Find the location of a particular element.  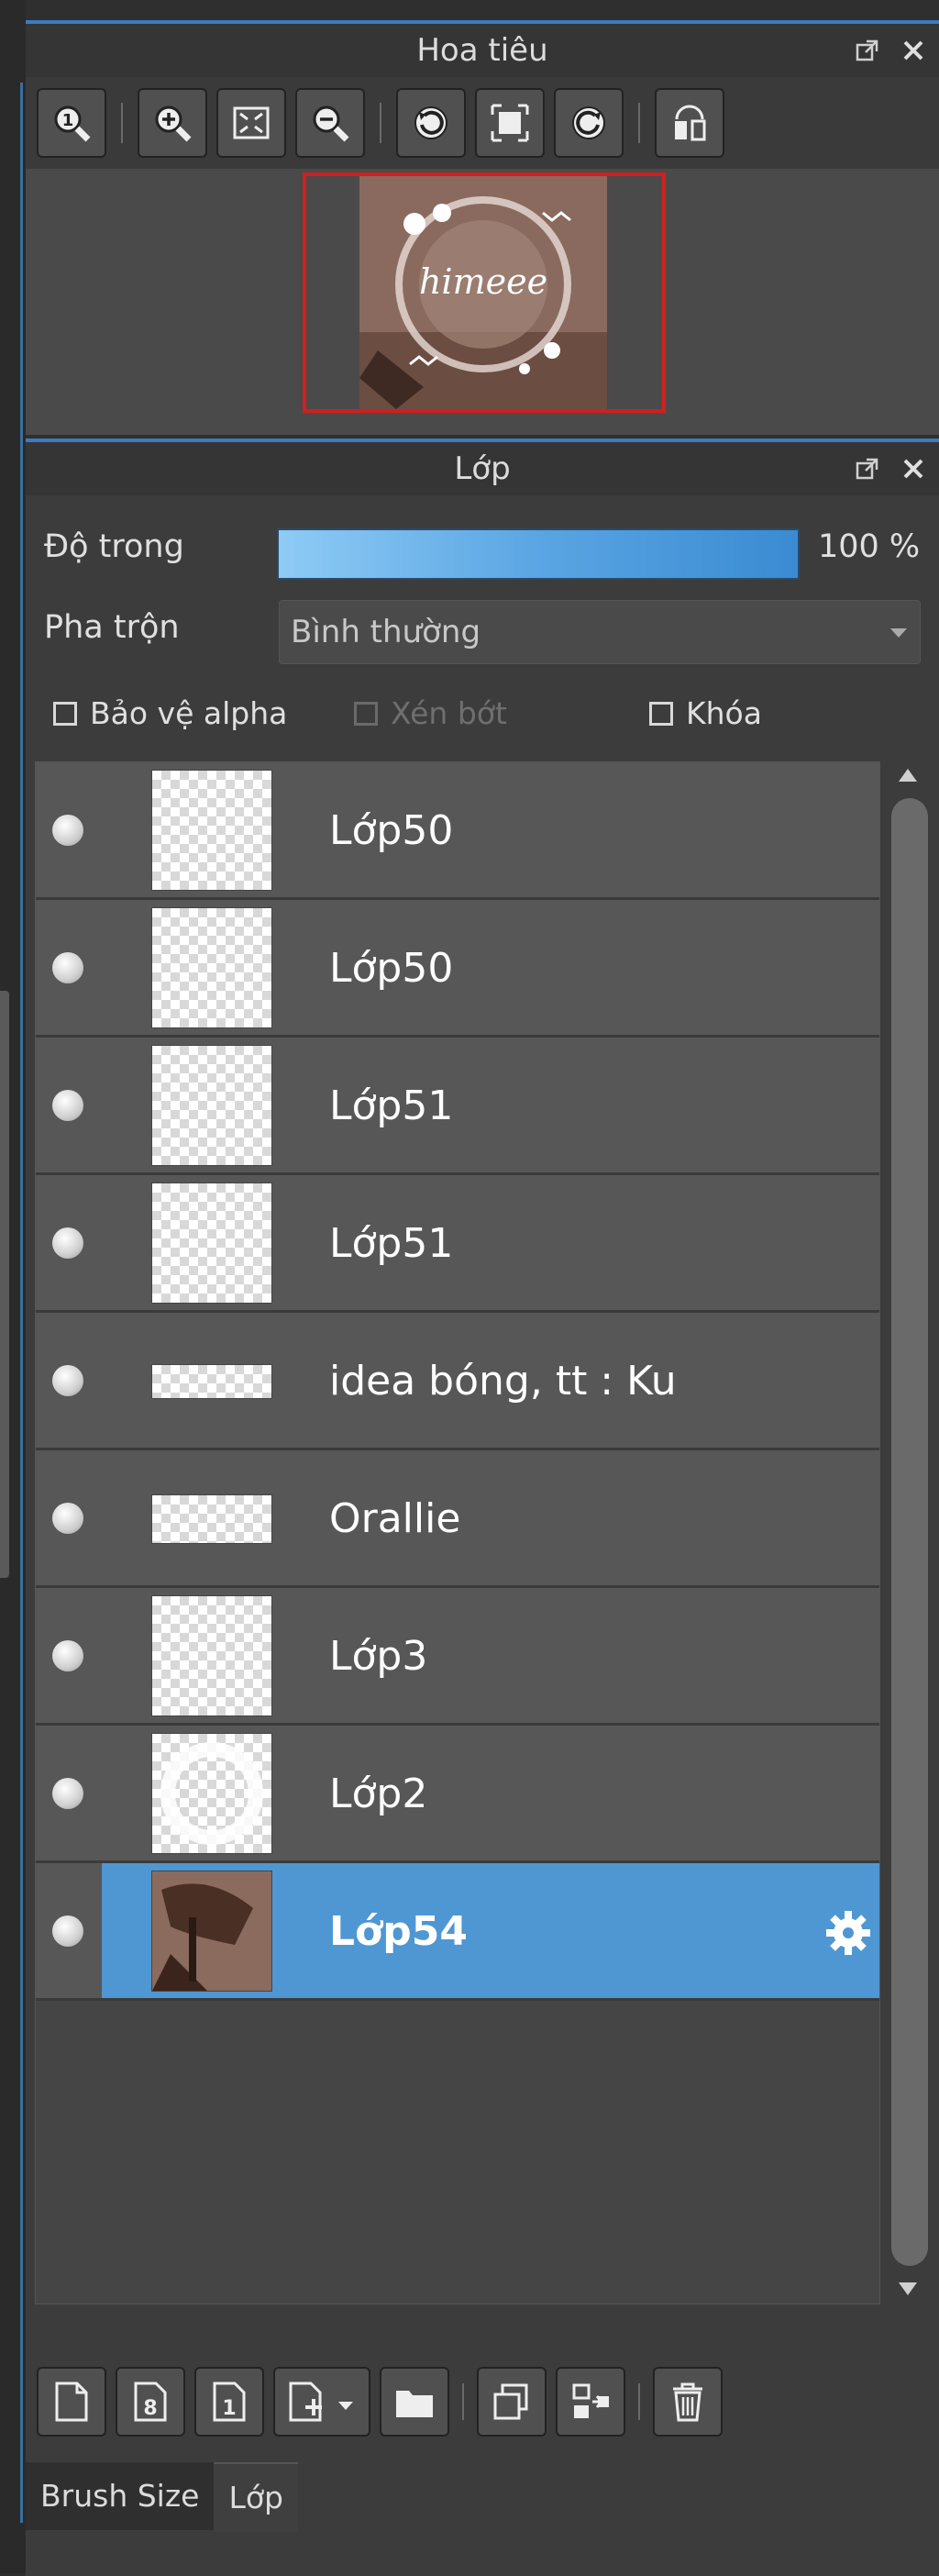

navigator-title: Hoa tiêu is located at coordinates (482, 50).